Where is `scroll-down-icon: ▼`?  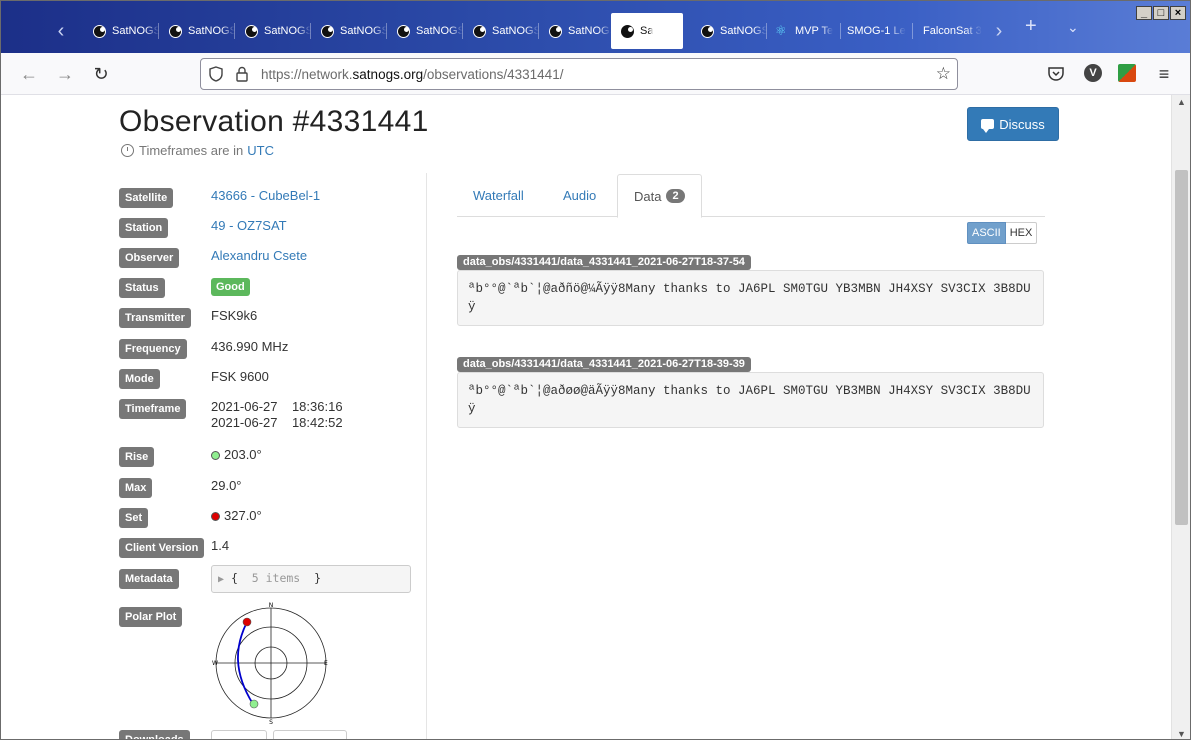 scroll-down-icon: ▼ is located at coordinates (1181, 734).